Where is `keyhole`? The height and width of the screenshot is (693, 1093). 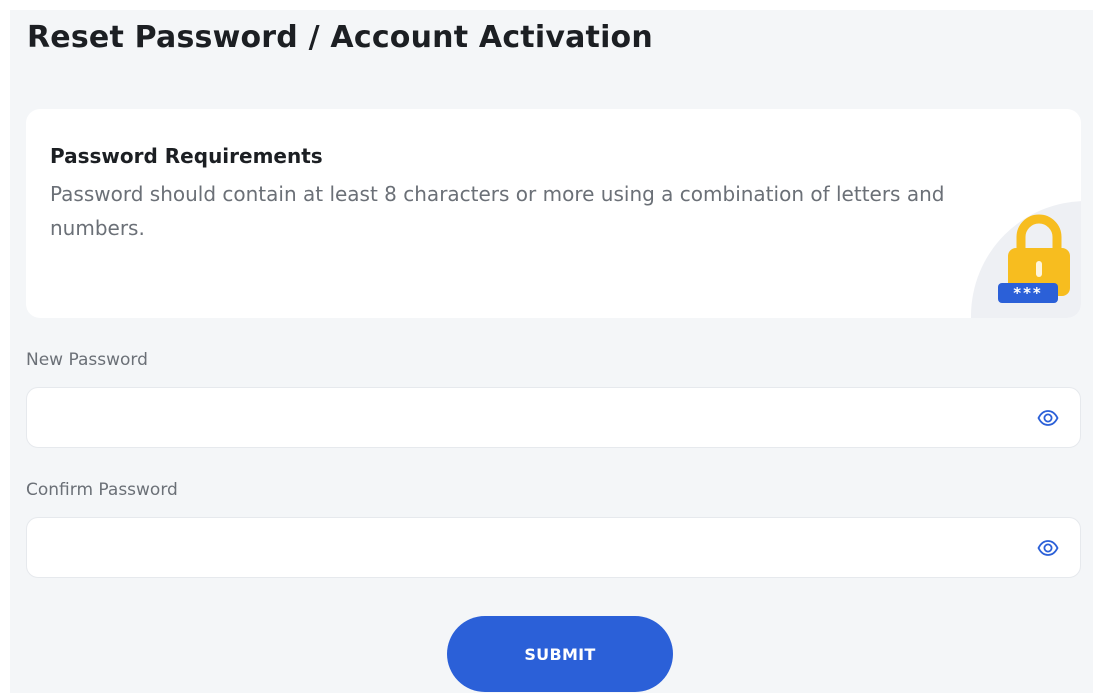 keyhole is located at coordinates (1039, 269).